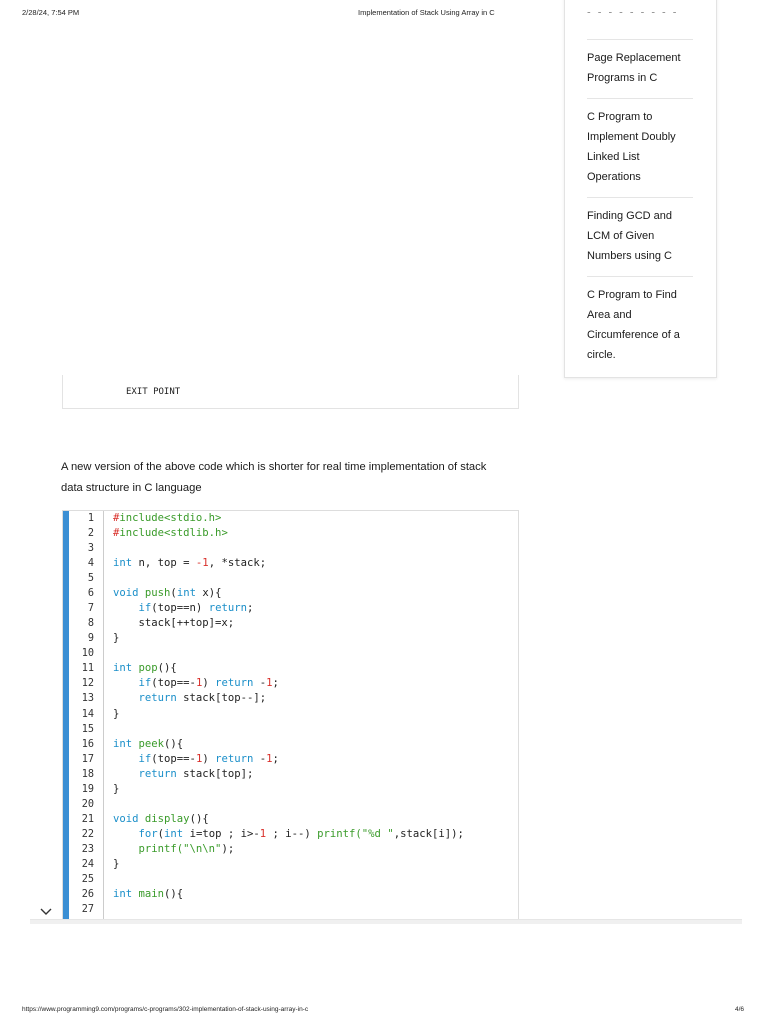  Describe the element at coordinates (601, 355) in the screenshot. I see `sidebar-link-line: circle.` at that location.